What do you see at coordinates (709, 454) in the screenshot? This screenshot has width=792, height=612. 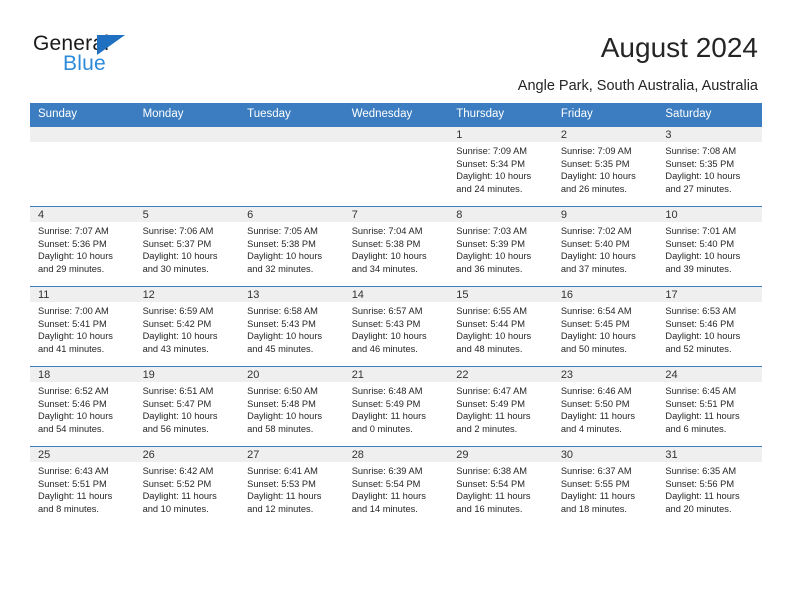 I see `day-number: 31` at bounding box center [709, 454].